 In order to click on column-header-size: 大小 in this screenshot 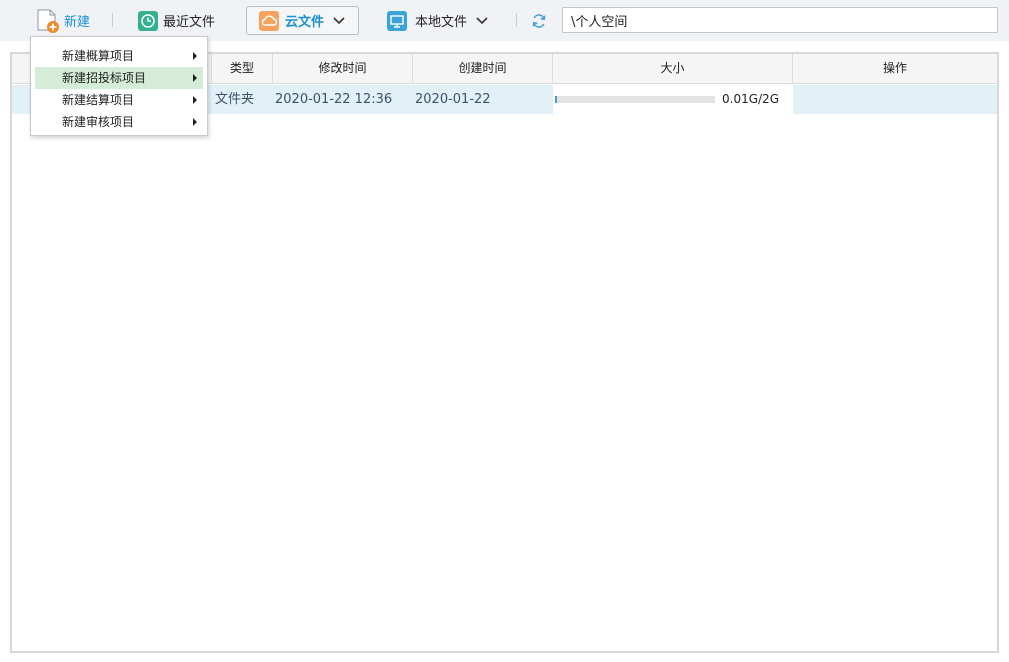, I will do `click(673, 68)`.